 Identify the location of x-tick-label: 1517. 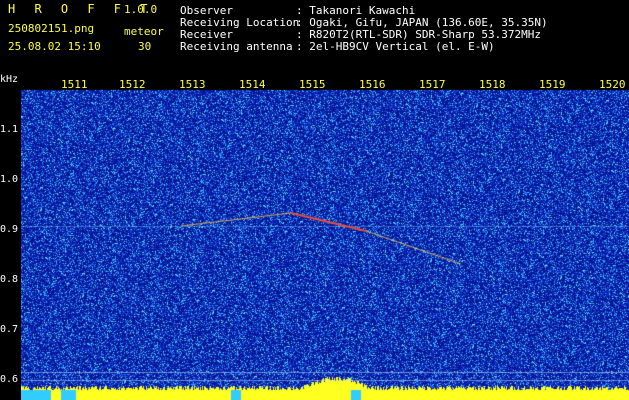
(432, 84).